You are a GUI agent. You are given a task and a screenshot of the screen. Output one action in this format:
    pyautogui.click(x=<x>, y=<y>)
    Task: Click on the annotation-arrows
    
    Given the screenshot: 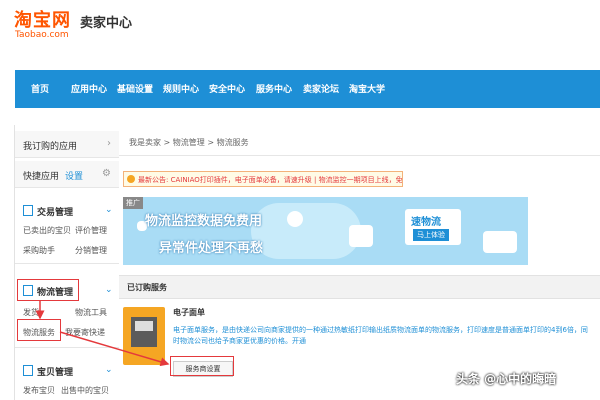 What is the action you would take?
    pyautogui.click(x=102, y=333)
    